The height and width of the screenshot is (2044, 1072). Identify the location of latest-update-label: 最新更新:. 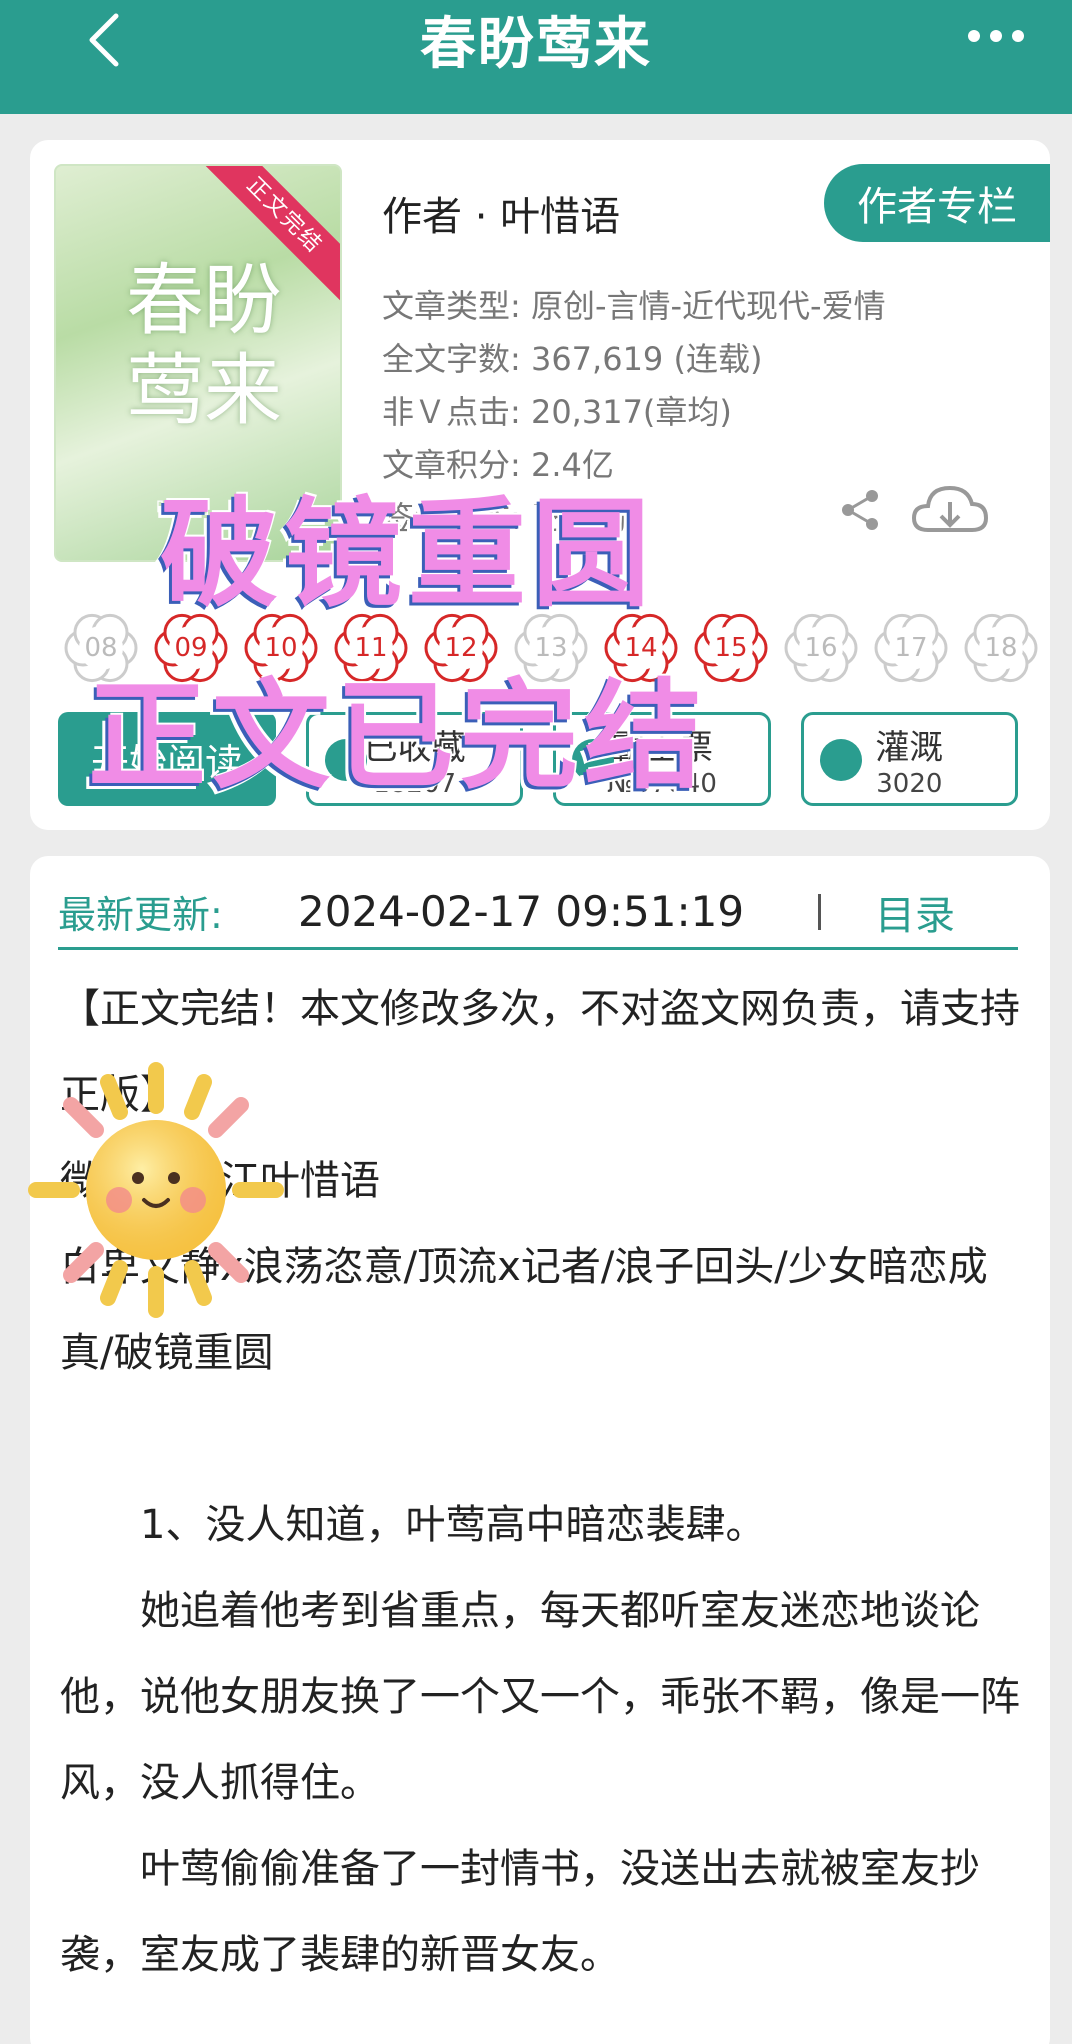
(140, 915).